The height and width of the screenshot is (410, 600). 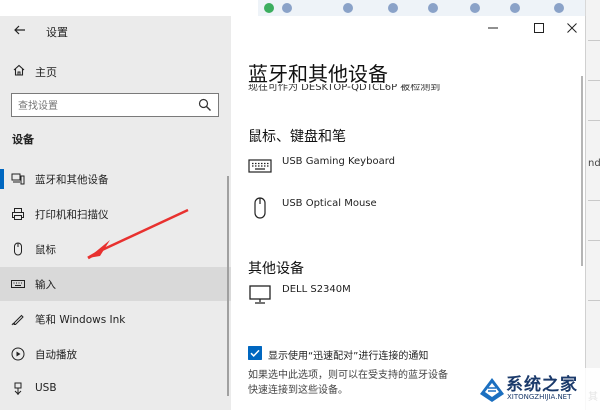 What do you see at coordinates (80, 320) in the screenshot?
I see `sidebar-item-label: 笔和 Windows Ink` at bounding box center [80, 320].